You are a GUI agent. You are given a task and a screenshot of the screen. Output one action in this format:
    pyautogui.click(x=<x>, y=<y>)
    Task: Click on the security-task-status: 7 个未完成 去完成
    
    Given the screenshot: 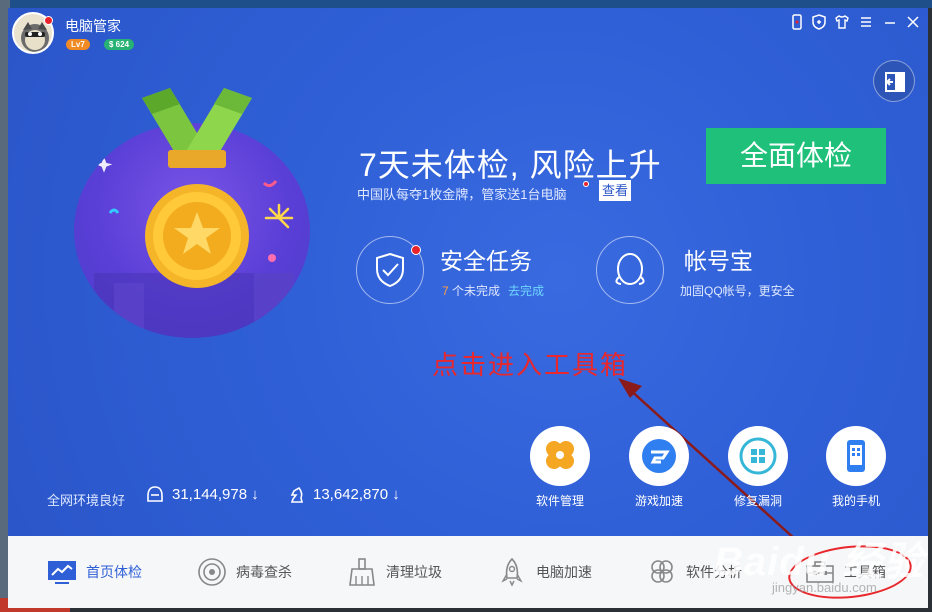 What is the action you would take?
    pyautogui.click(x=493, y=290)
    